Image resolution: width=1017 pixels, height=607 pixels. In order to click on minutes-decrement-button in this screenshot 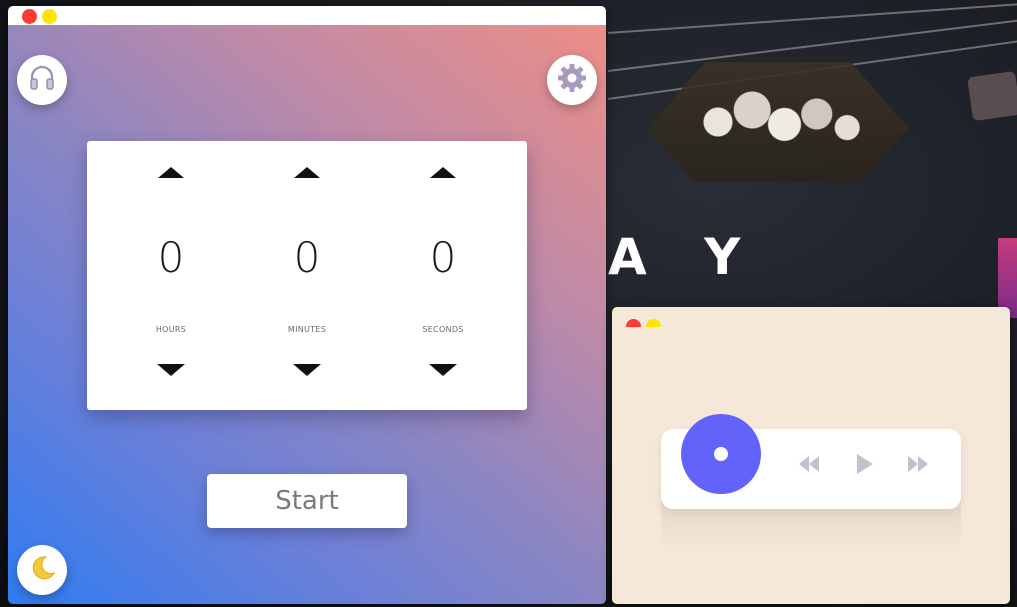, I will do `click(307, 370)`.